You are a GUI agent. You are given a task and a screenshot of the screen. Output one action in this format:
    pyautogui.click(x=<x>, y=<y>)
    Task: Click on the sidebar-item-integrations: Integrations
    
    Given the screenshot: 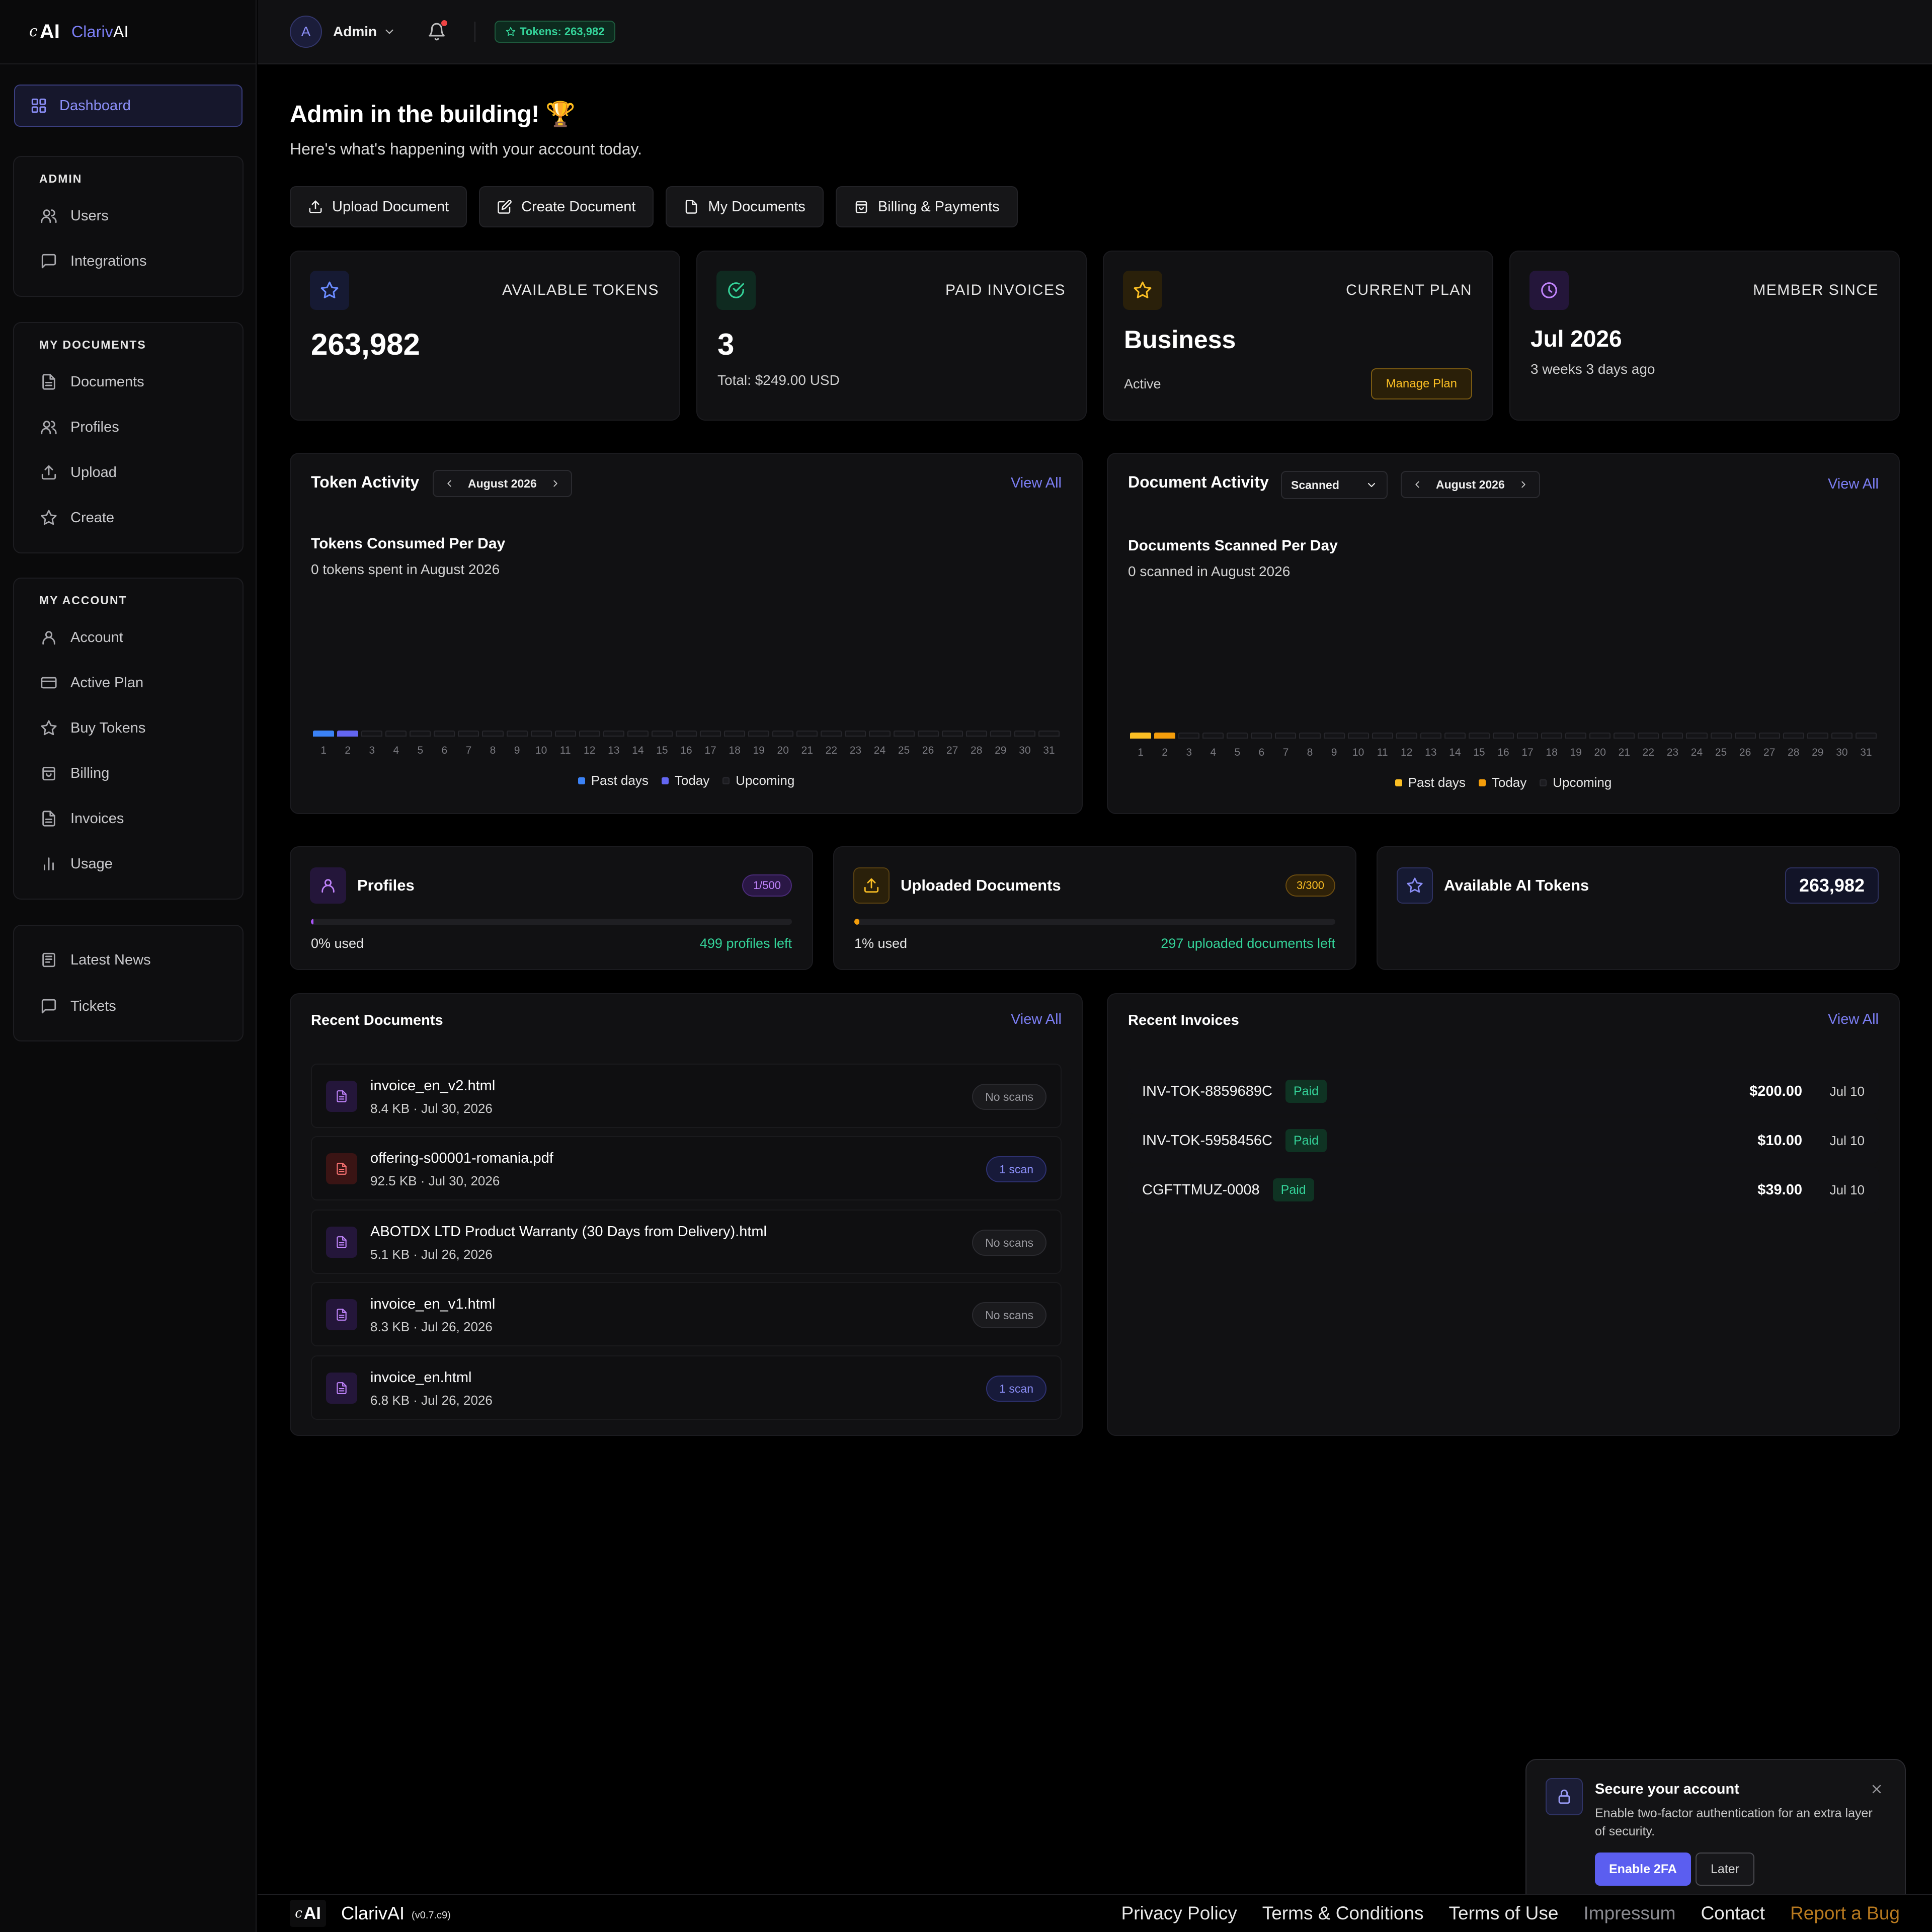 What is the action you would take?
    pyautogui.click(x=129, y=261)
    